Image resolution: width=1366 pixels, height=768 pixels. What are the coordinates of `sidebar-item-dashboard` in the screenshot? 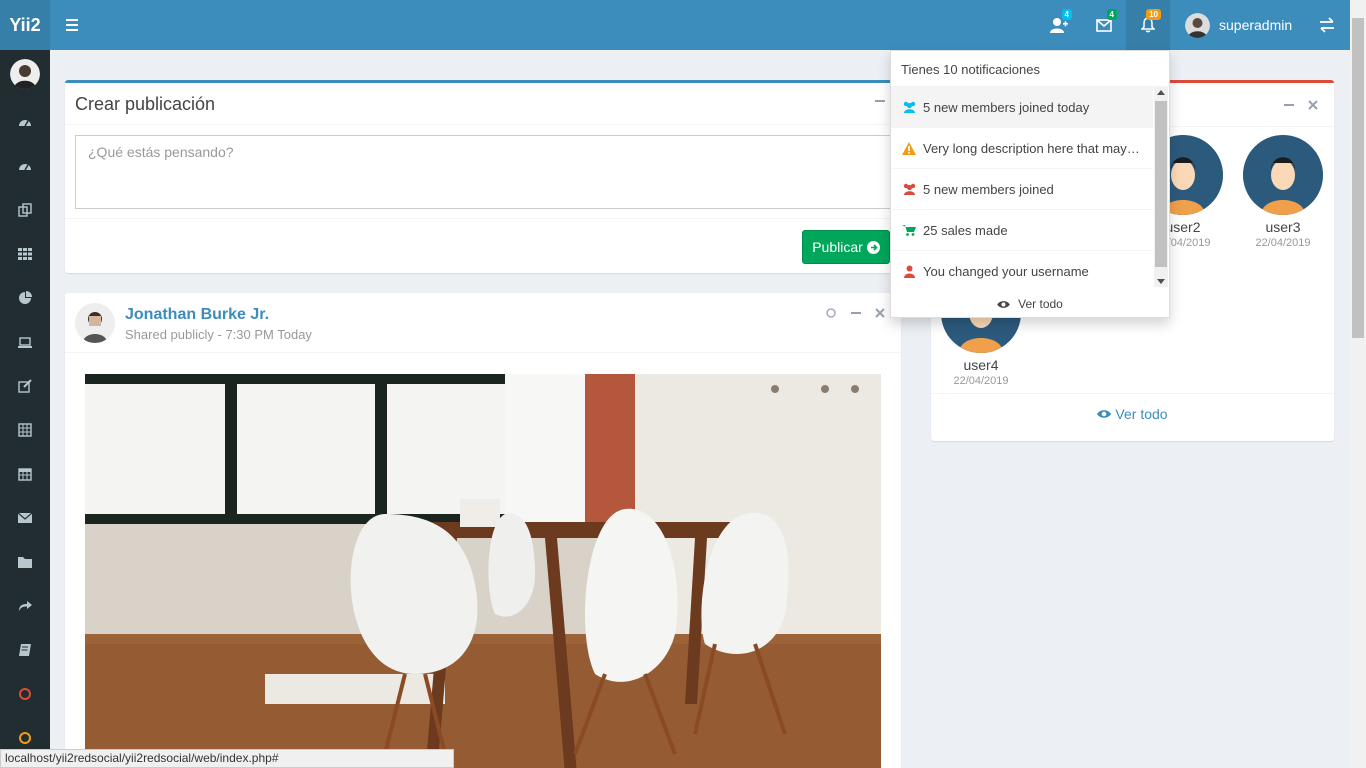 It's located at (25, 122).